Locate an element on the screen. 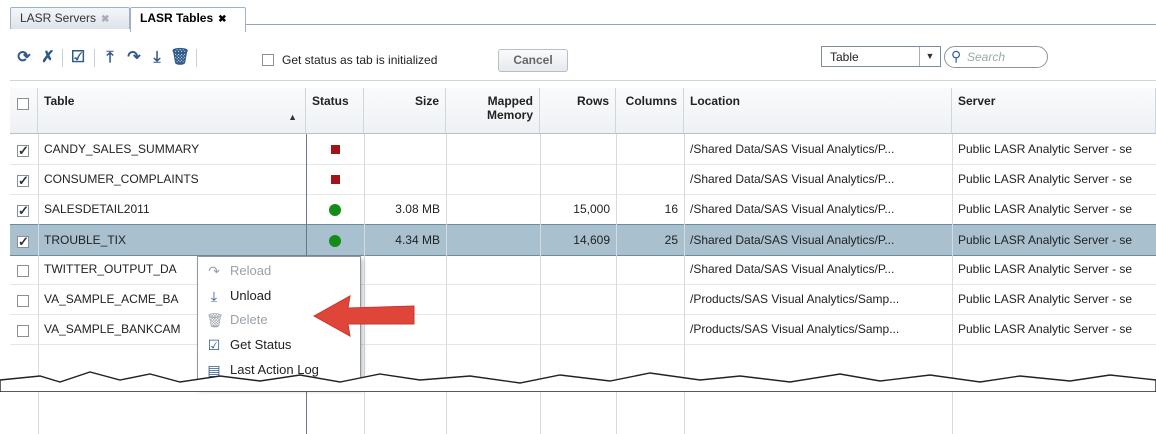 Image resolution: width=1156 pixels, height=434 pixels. clear-icon: ✗ is located at coordinates (48, 58).